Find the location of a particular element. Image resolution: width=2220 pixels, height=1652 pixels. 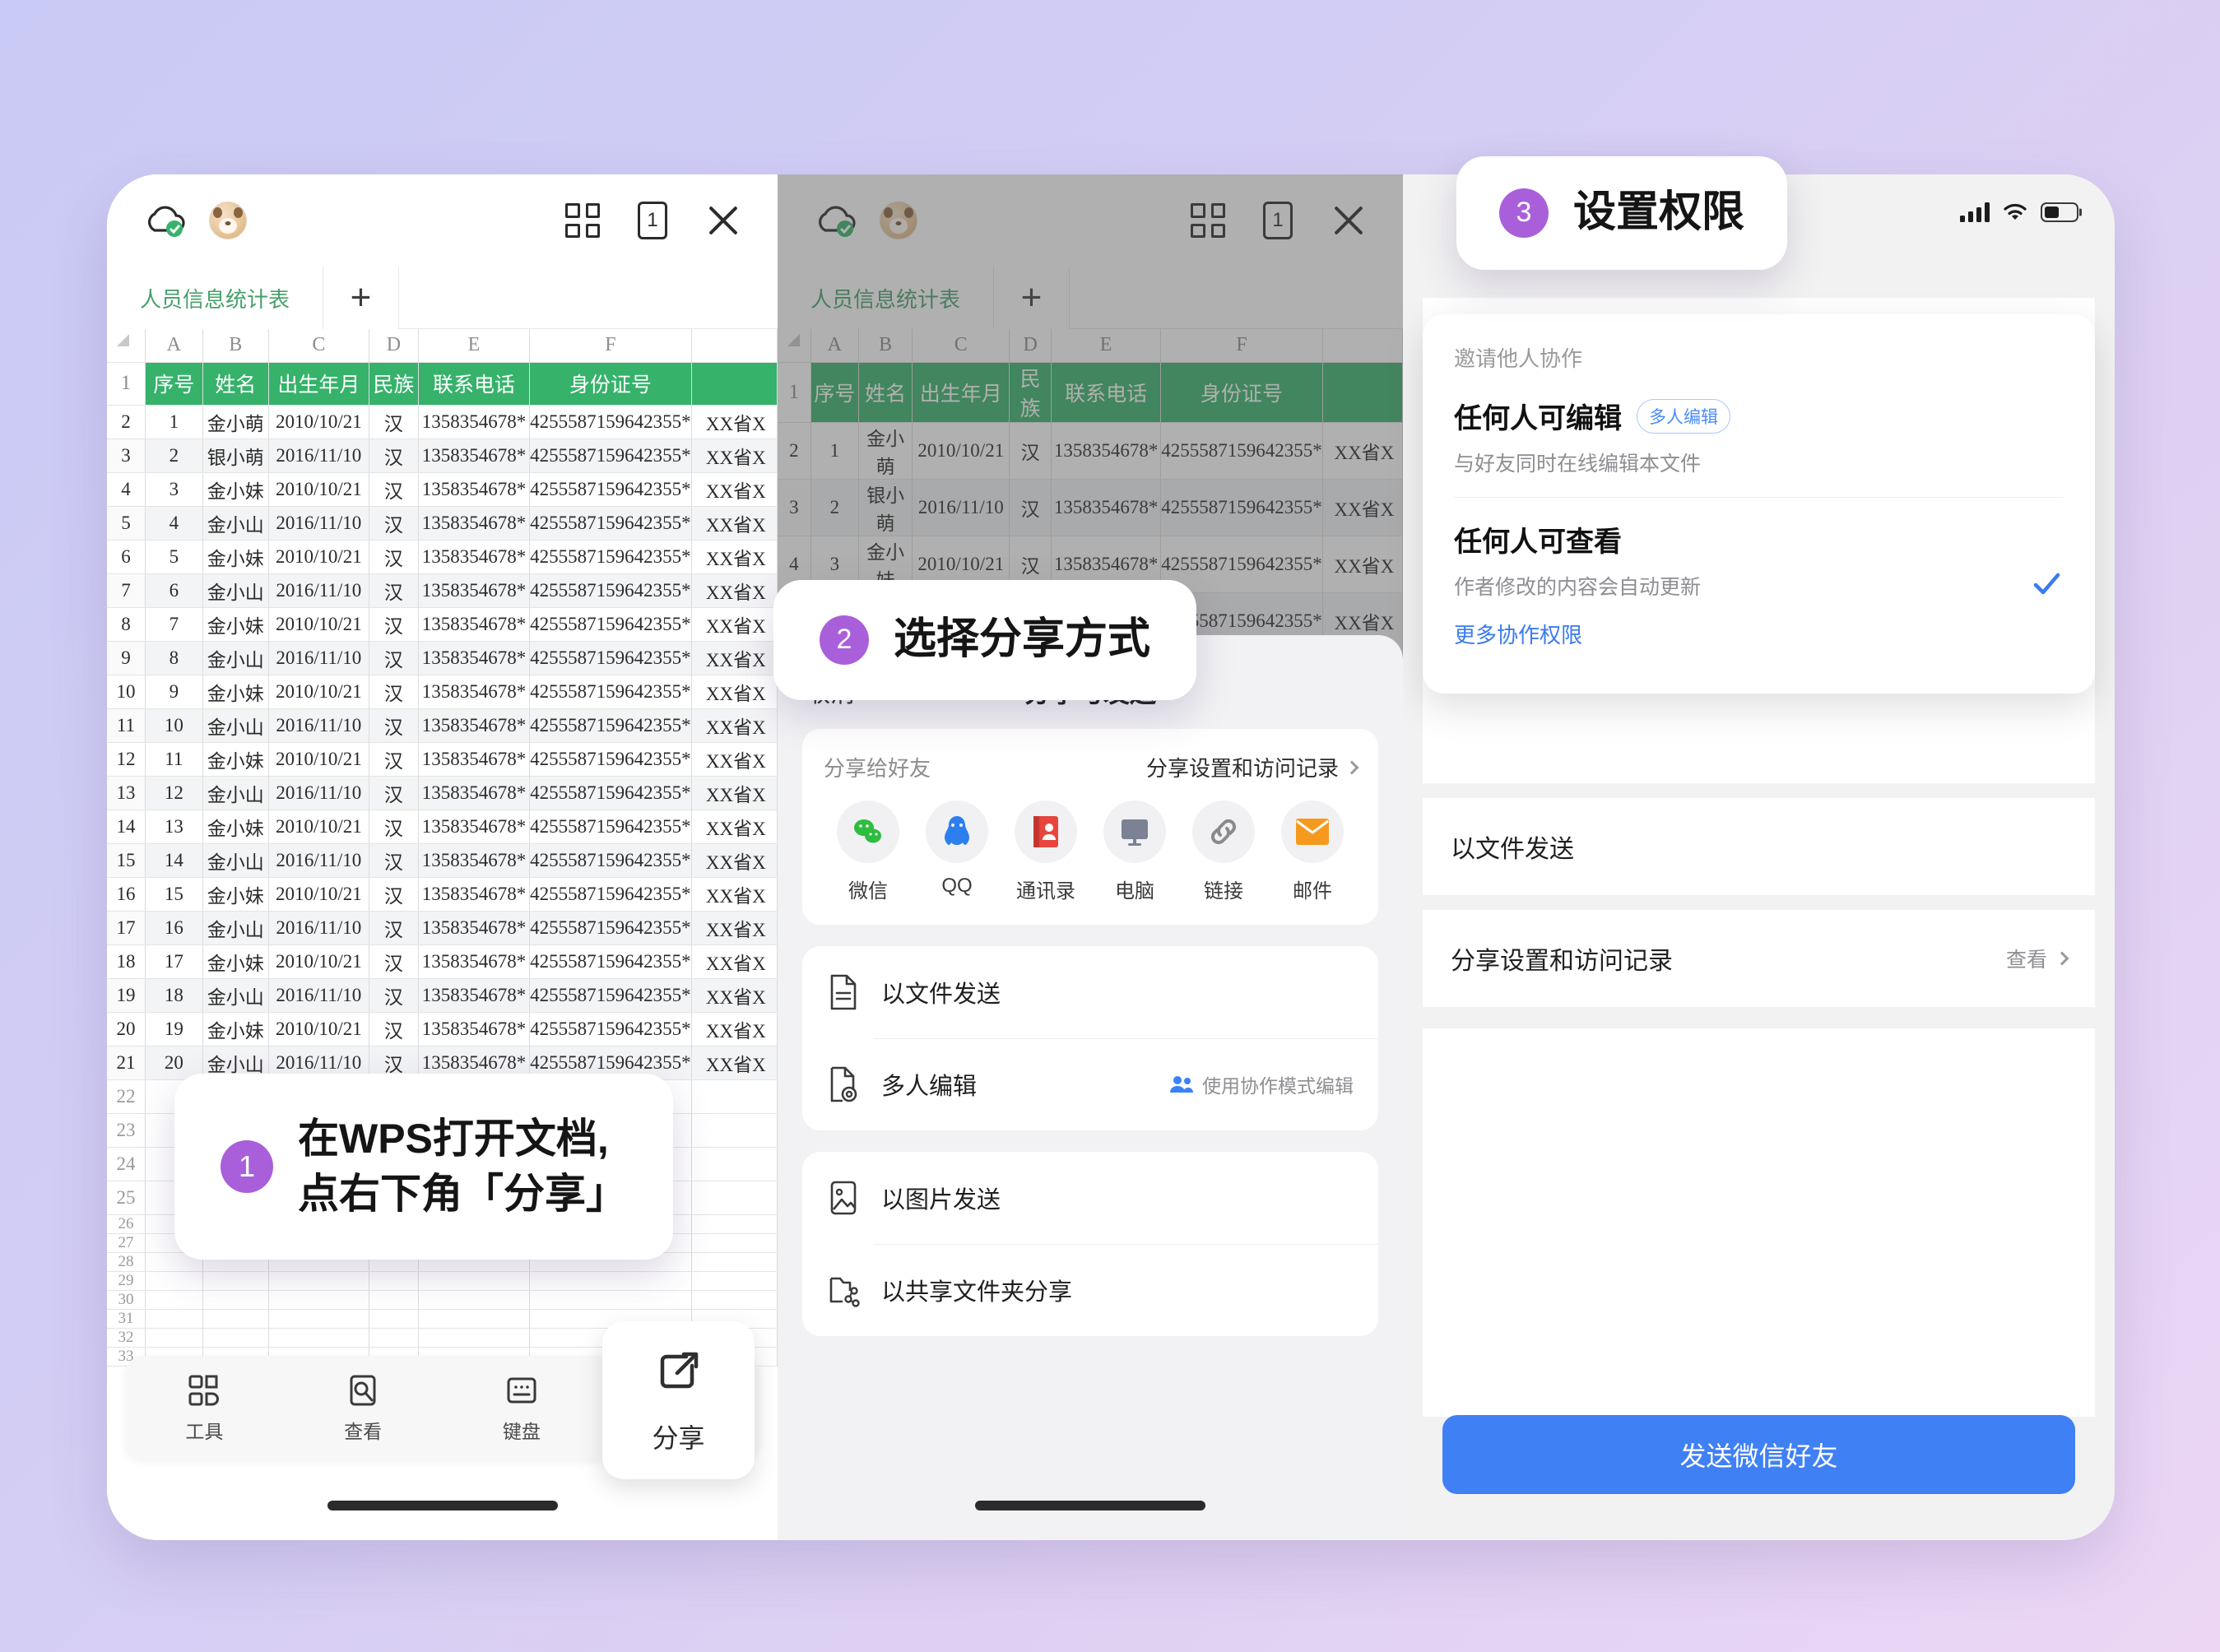

sheet-tab-active: 人员信息统计表 is located at coordinates (216, 298).